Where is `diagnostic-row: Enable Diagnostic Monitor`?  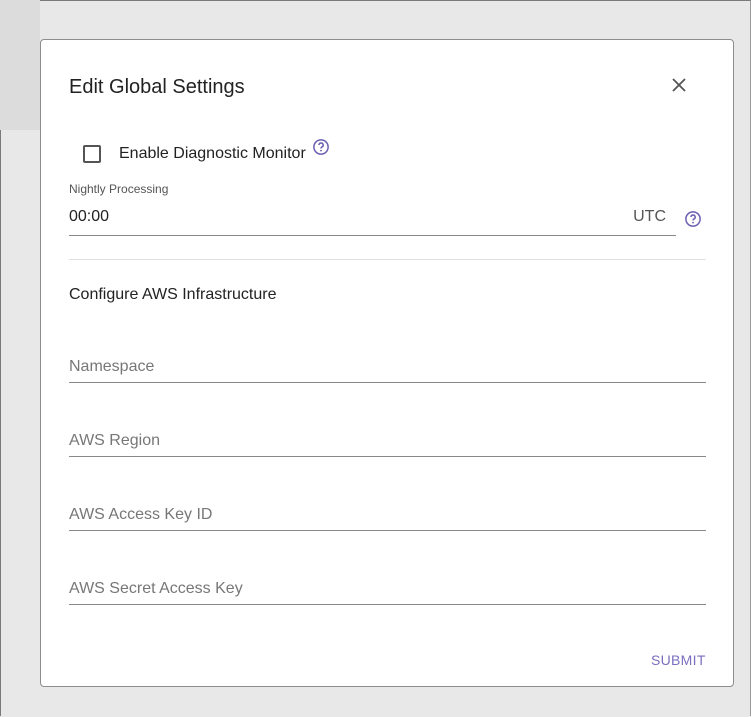 diagnostic-row: Enable Diagnostic Monitor is located at coordinates (206, 151).